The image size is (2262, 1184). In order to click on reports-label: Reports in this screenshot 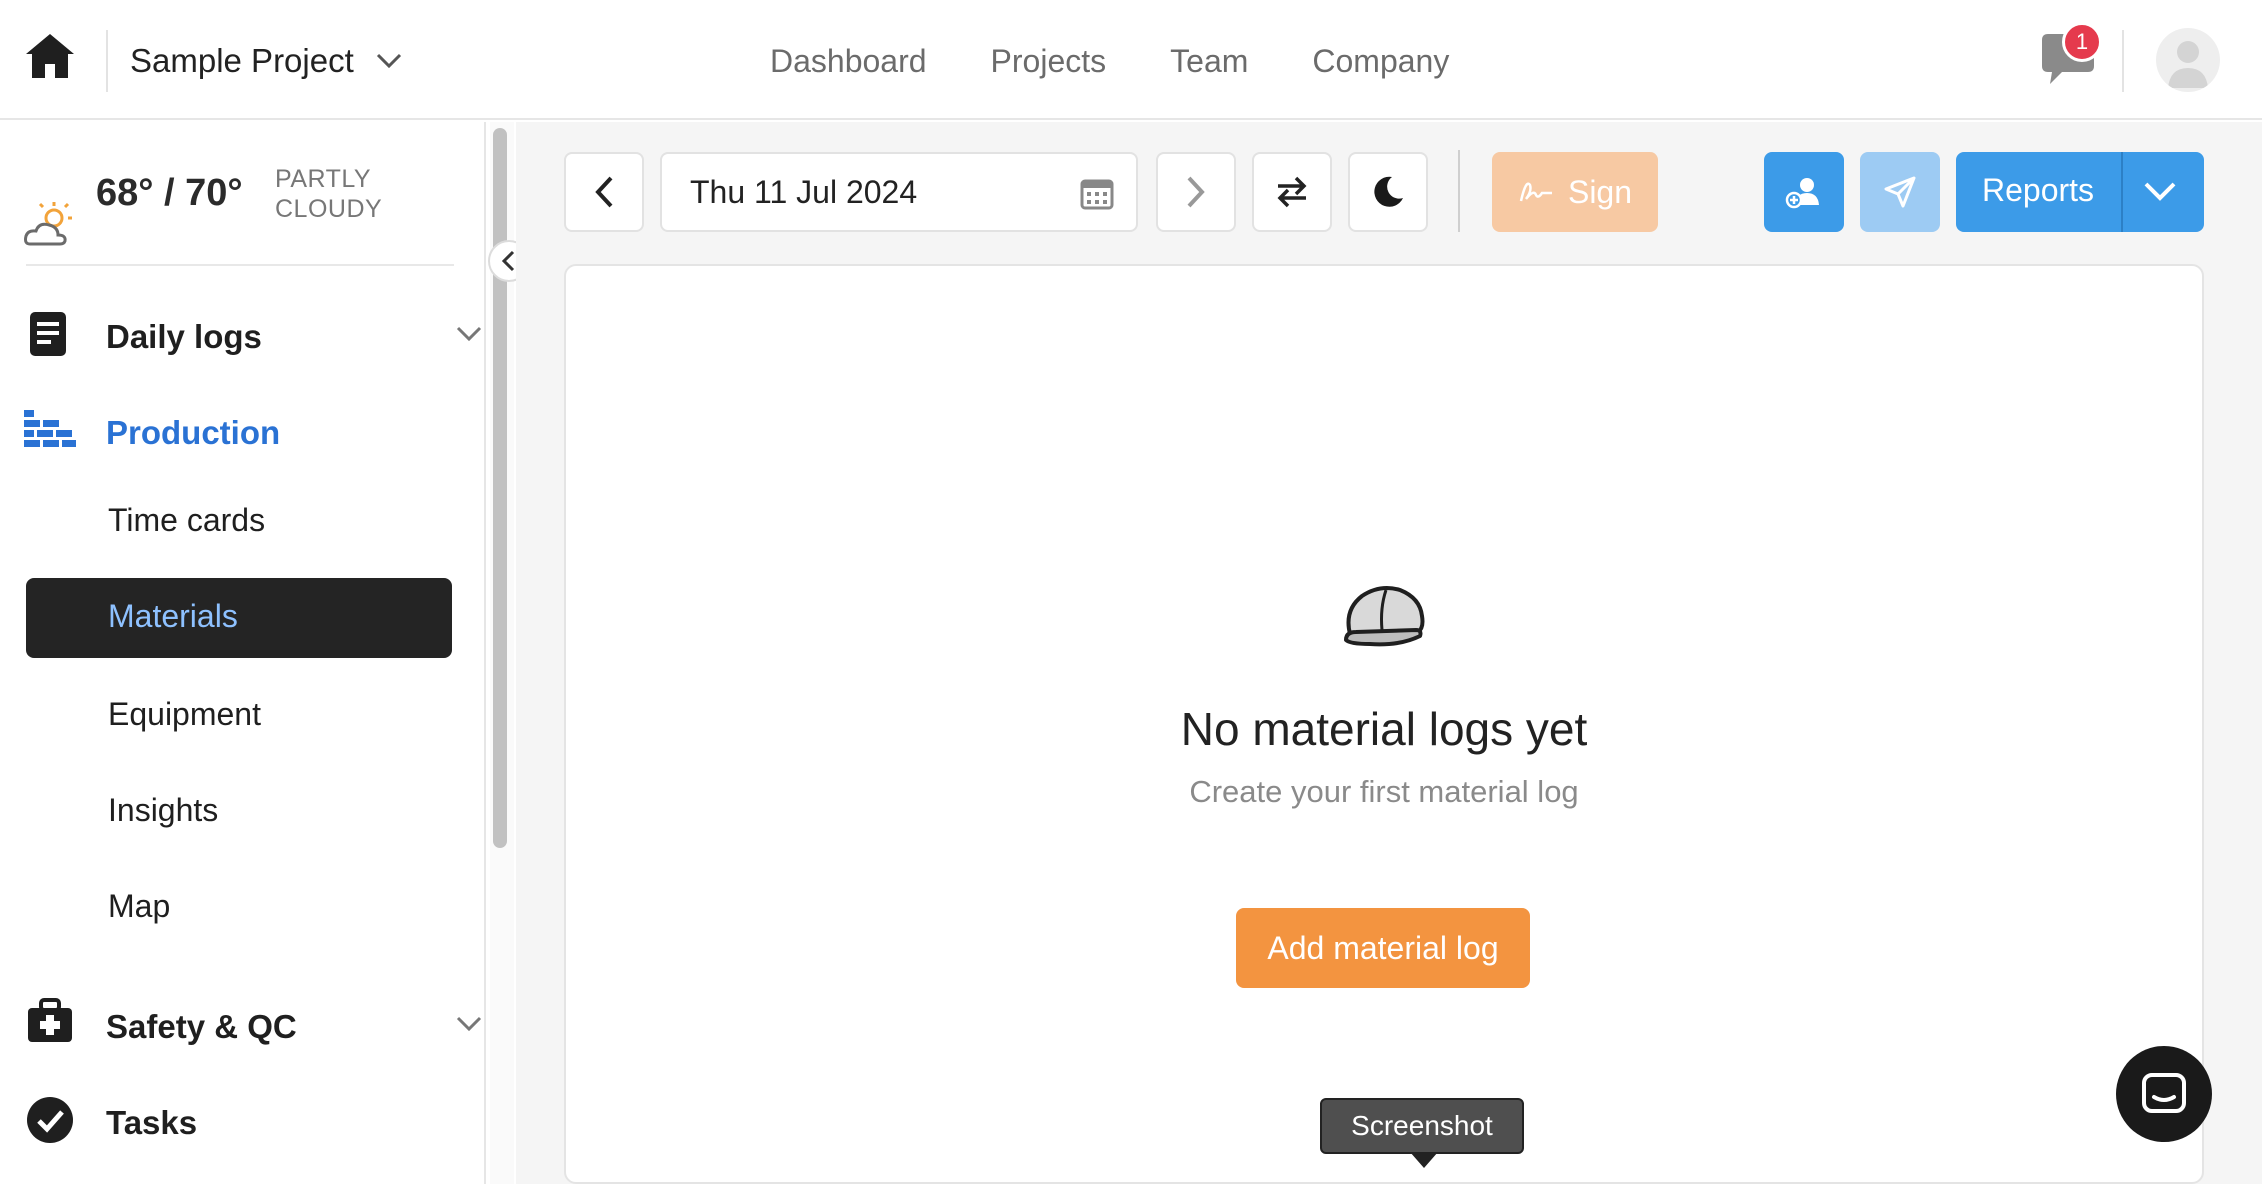, I will do `click(2038, 190)`.